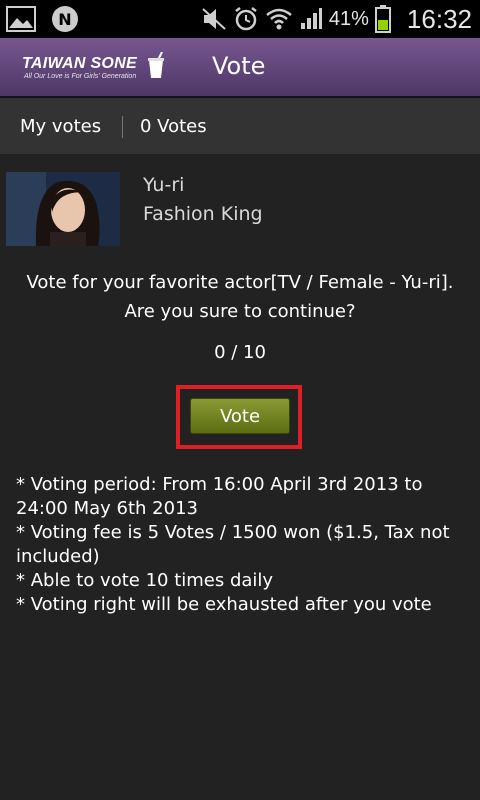  I want to click on my-votes-label: My votes, so click(61, 126).